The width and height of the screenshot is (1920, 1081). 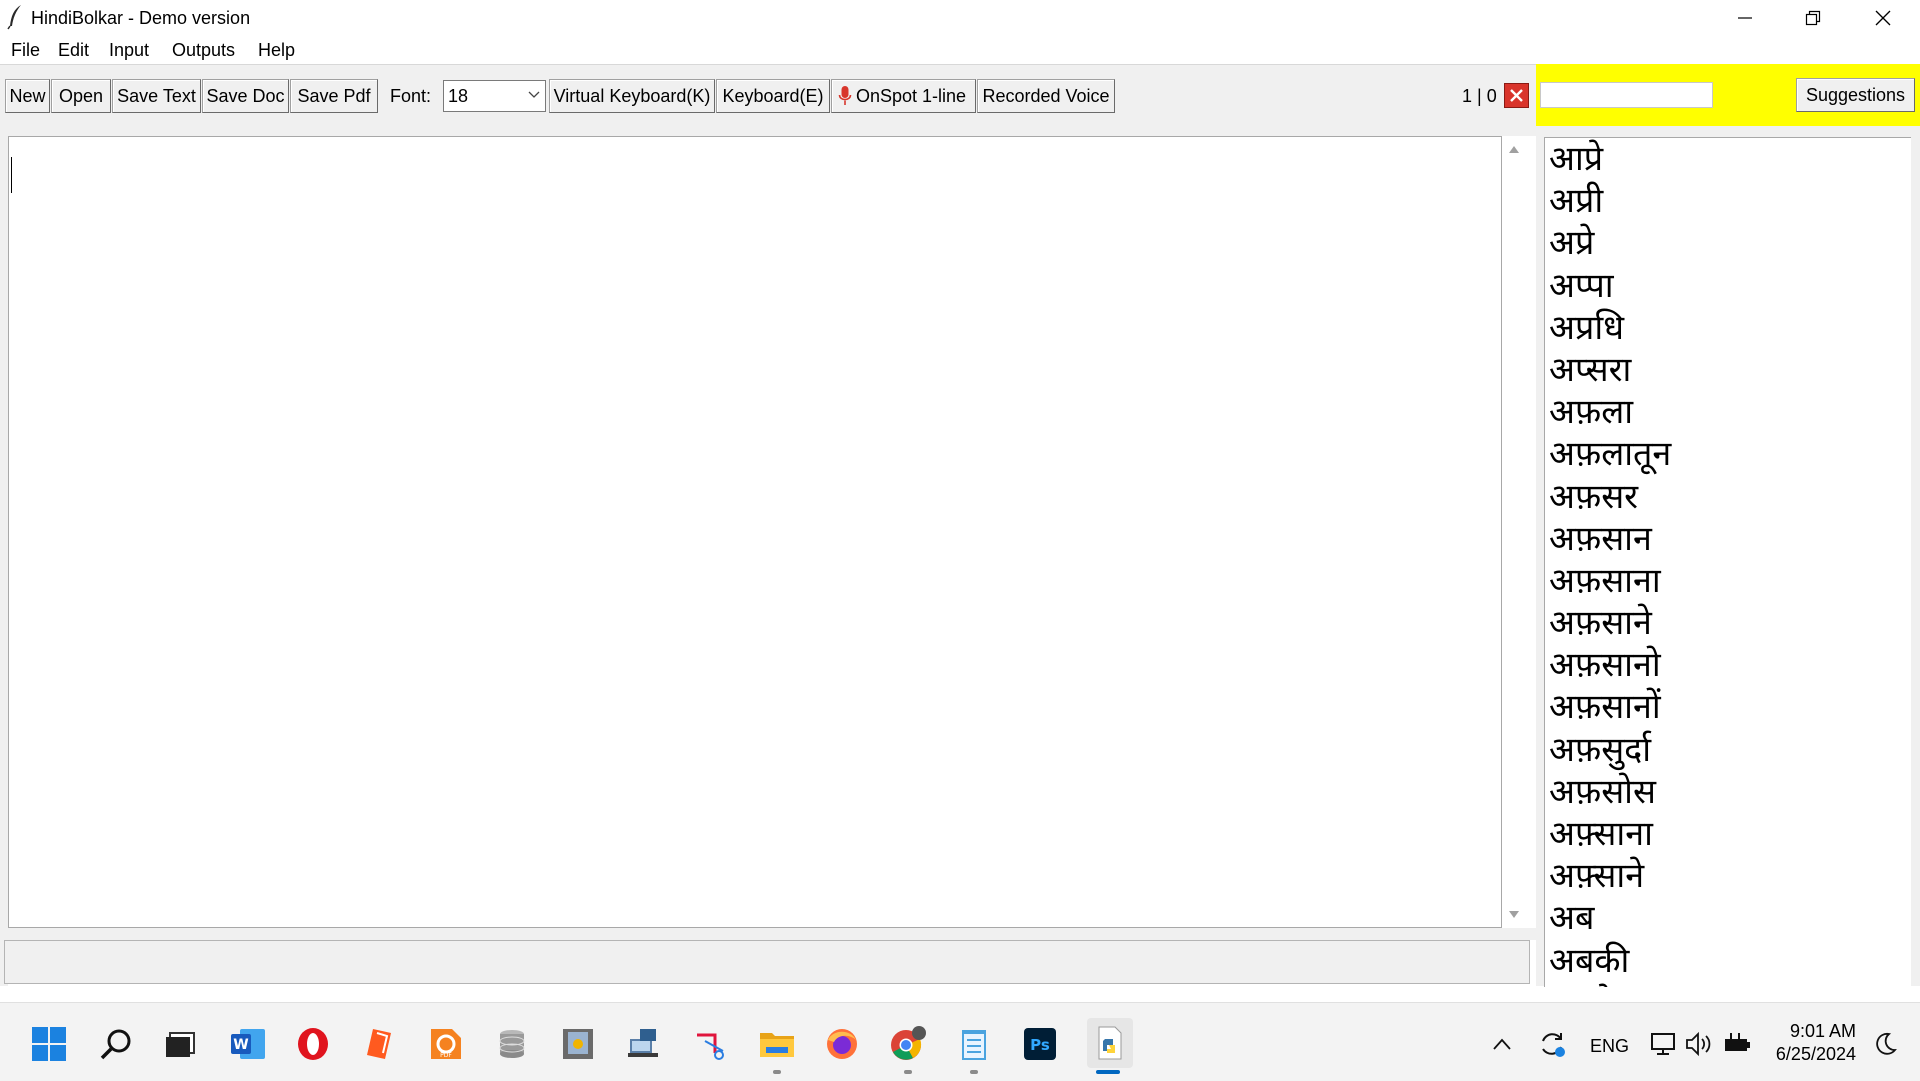 I want to click on python-app-icon, so click(x=1110, y=1043).